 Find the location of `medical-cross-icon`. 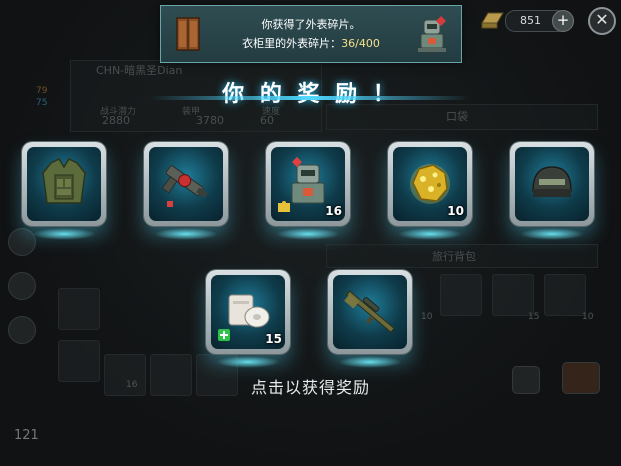

medical-cross-icon is located at coordinates (224, 335).